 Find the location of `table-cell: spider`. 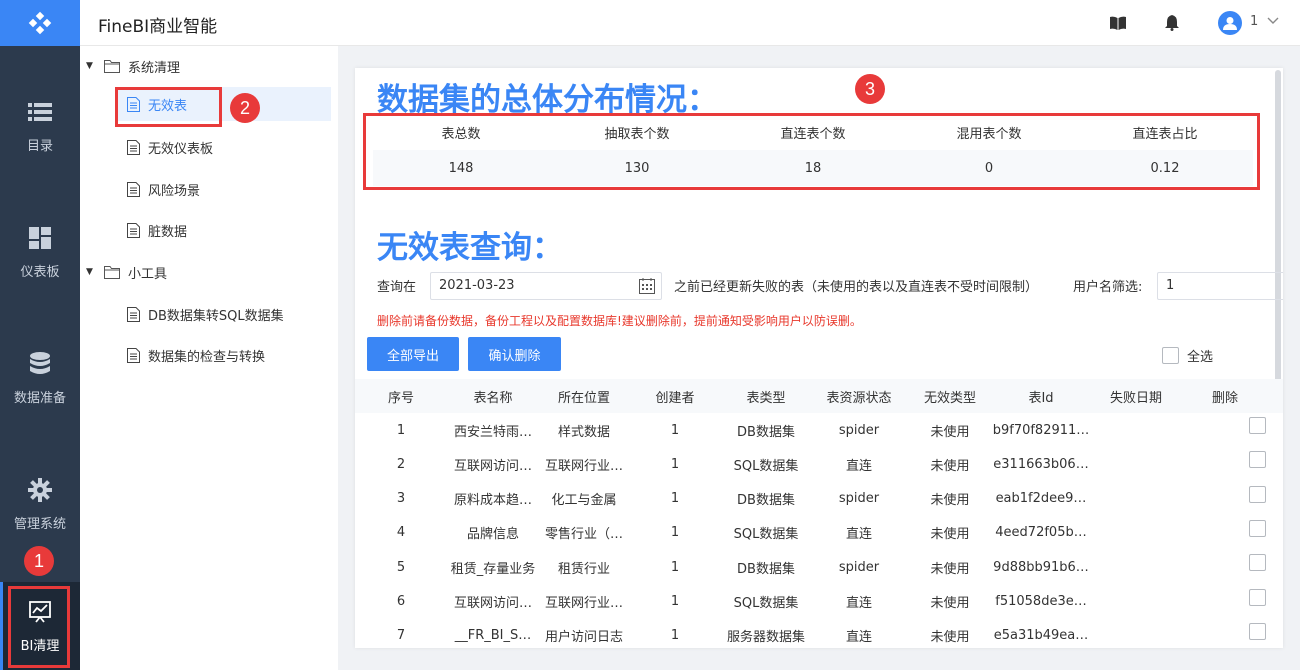

table-cell: spider is located at coordinates (859, 567).